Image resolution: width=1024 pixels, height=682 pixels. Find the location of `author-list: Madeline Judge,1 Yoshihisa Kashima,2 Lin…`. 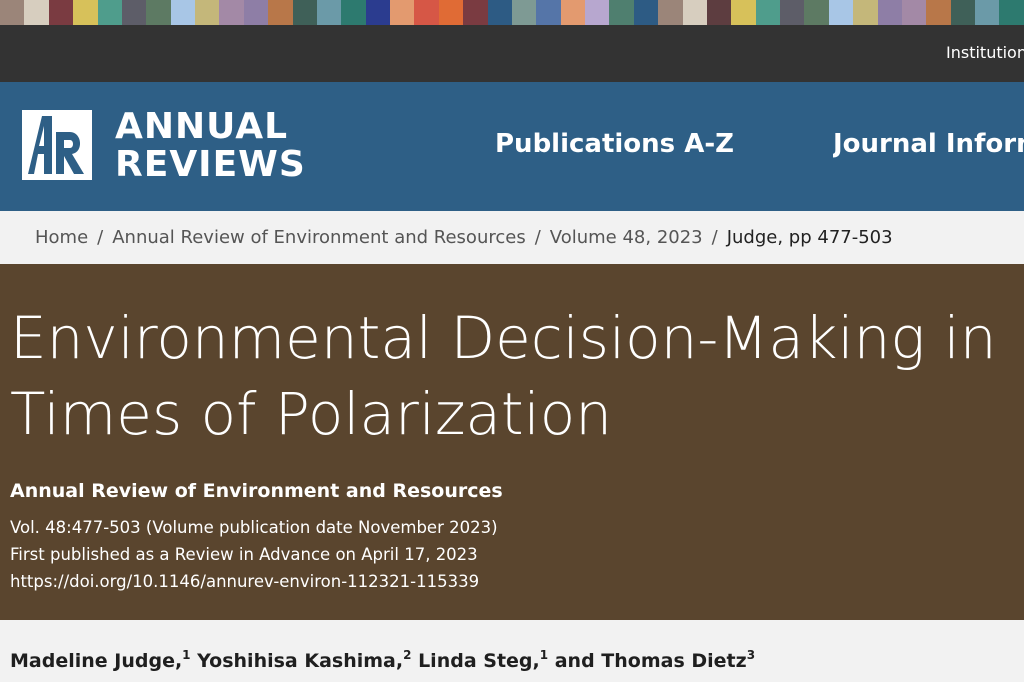

author-list: Madeline Judge,1 Yoshihisa Kashima,2 Lin… is located at coordinates (382, 660).